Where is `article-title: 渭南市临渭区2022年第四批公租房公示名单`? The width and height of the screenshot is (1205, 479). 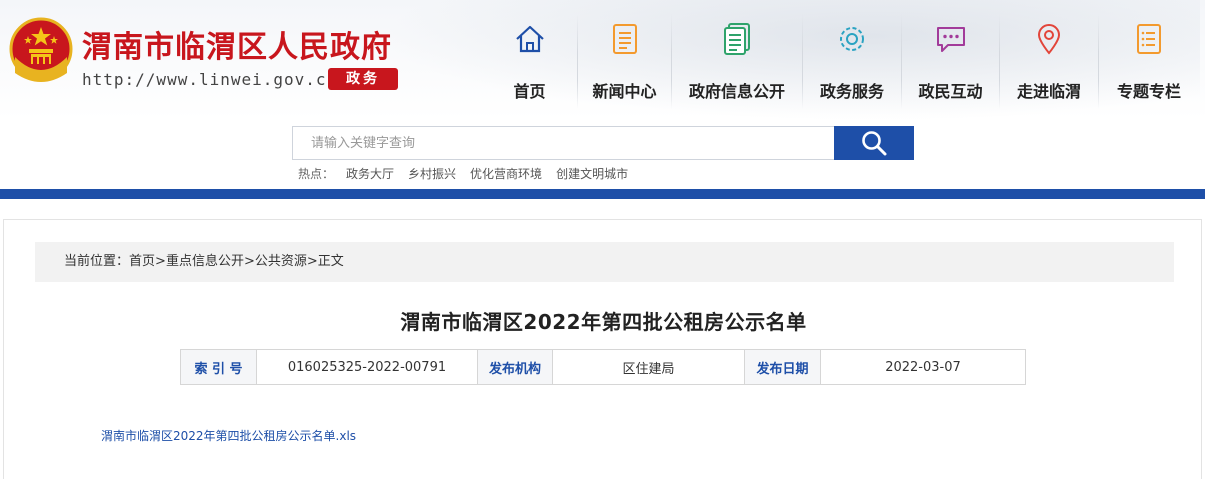
article-title: 渭南市临渭区2022年第四批公租房公示名单 is located at coordinates (603, 322).